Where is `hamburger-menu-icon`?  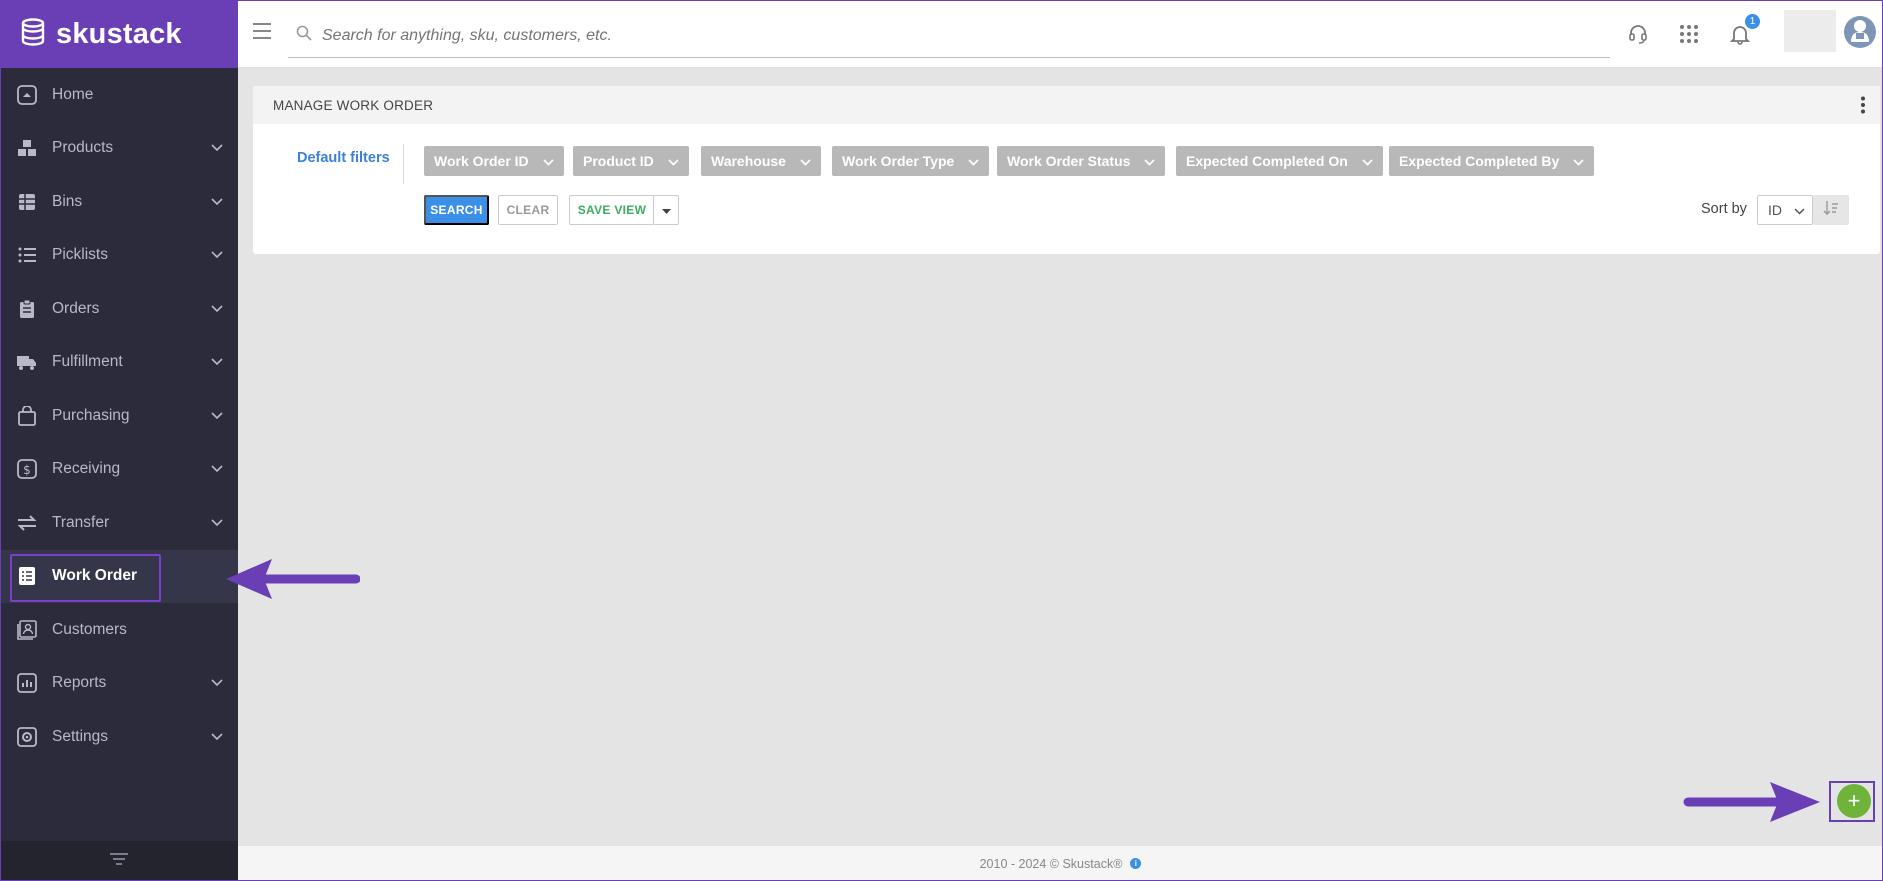
hamburger-menu-icon is located at coordinates (262, 33).